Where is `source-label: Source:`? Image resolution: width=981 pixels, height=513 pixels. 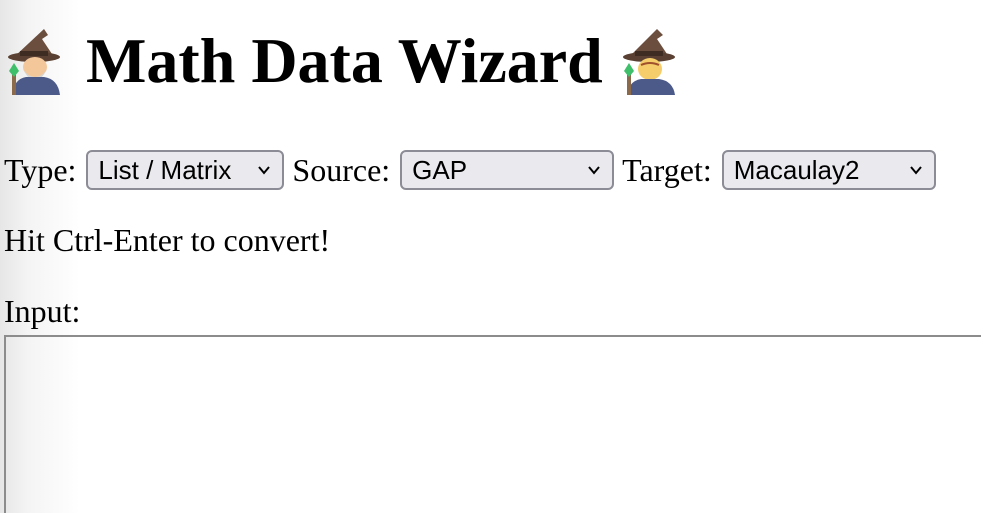
source-label: Source: is located at coordinates (341, 169).